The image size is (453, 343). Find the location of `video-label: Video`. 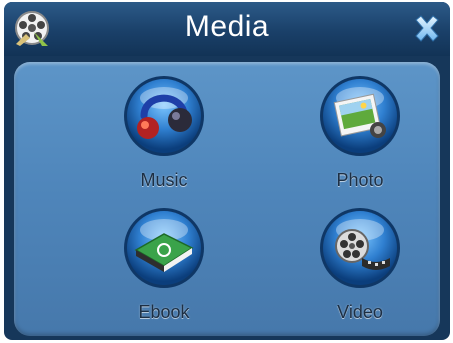

video-label: Video is located at coordinates (360, 312).